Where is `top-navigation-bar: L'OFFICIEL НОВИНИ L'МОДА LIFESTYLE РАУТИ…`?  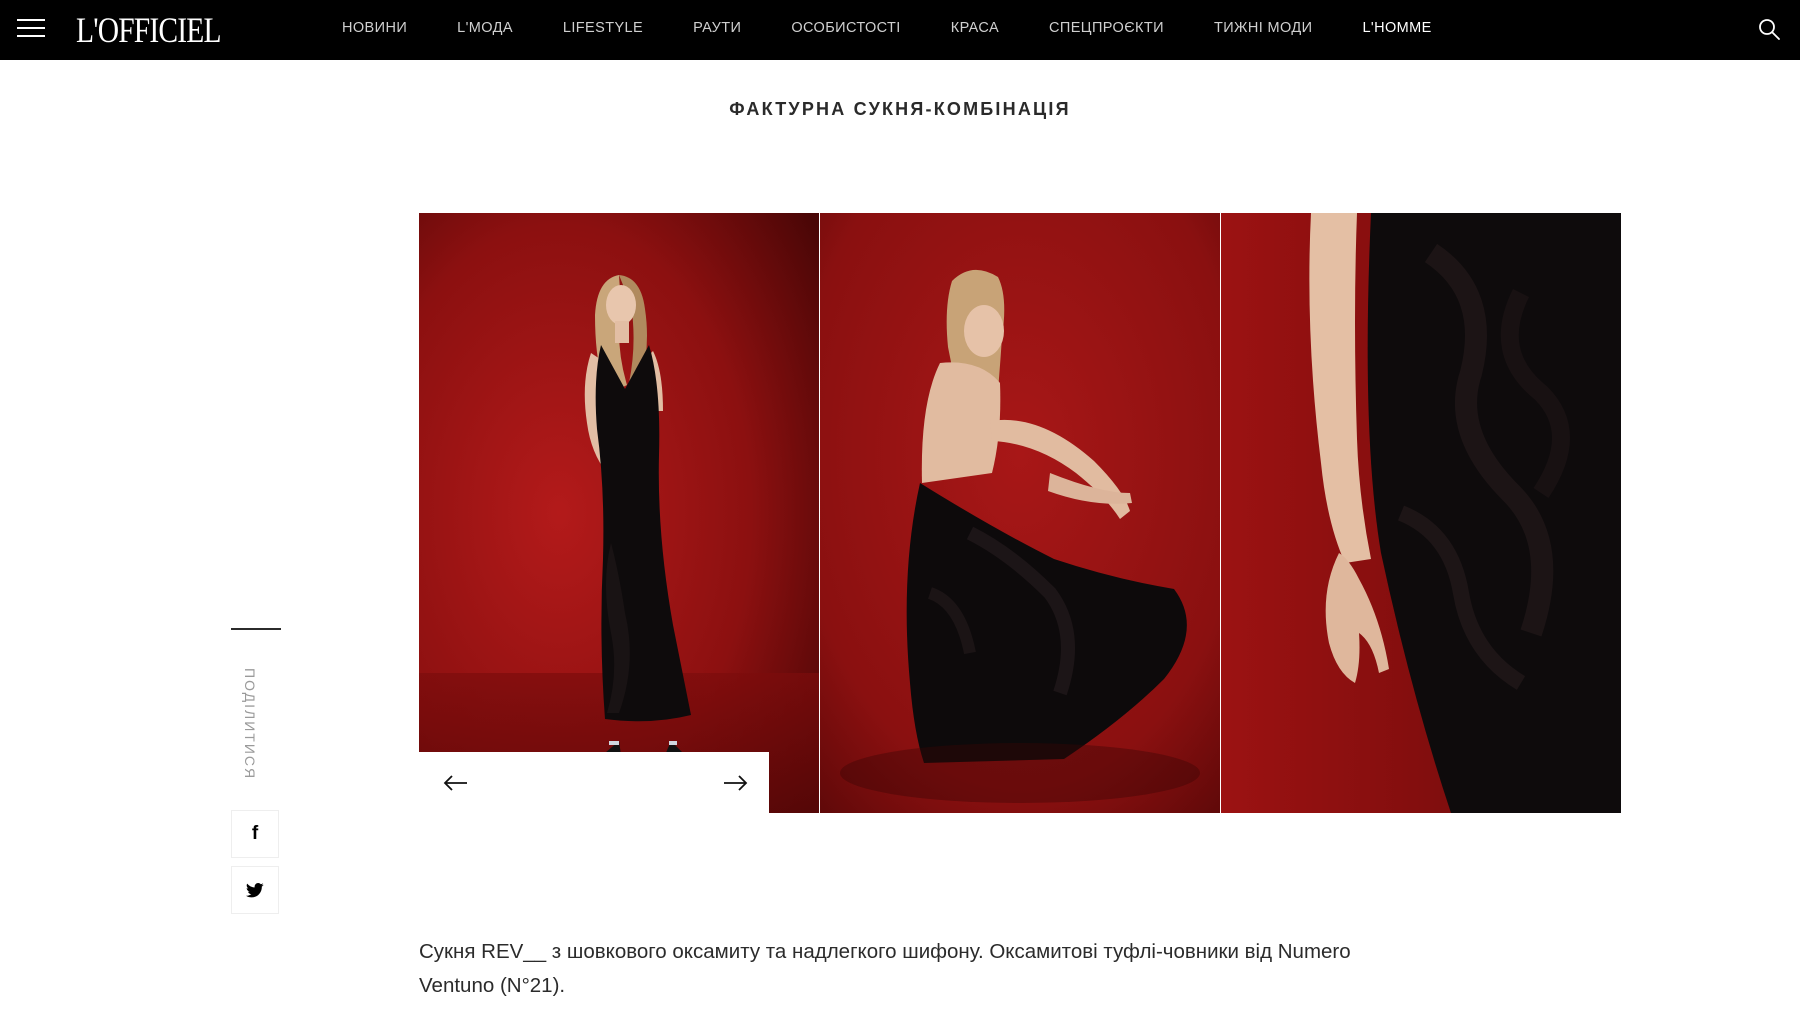
top-navigation-bar: L'OFFICIEL НОВИНИ L'МОДА LIFESTYLE РАУТИ… is located at coordinates (900, 30).